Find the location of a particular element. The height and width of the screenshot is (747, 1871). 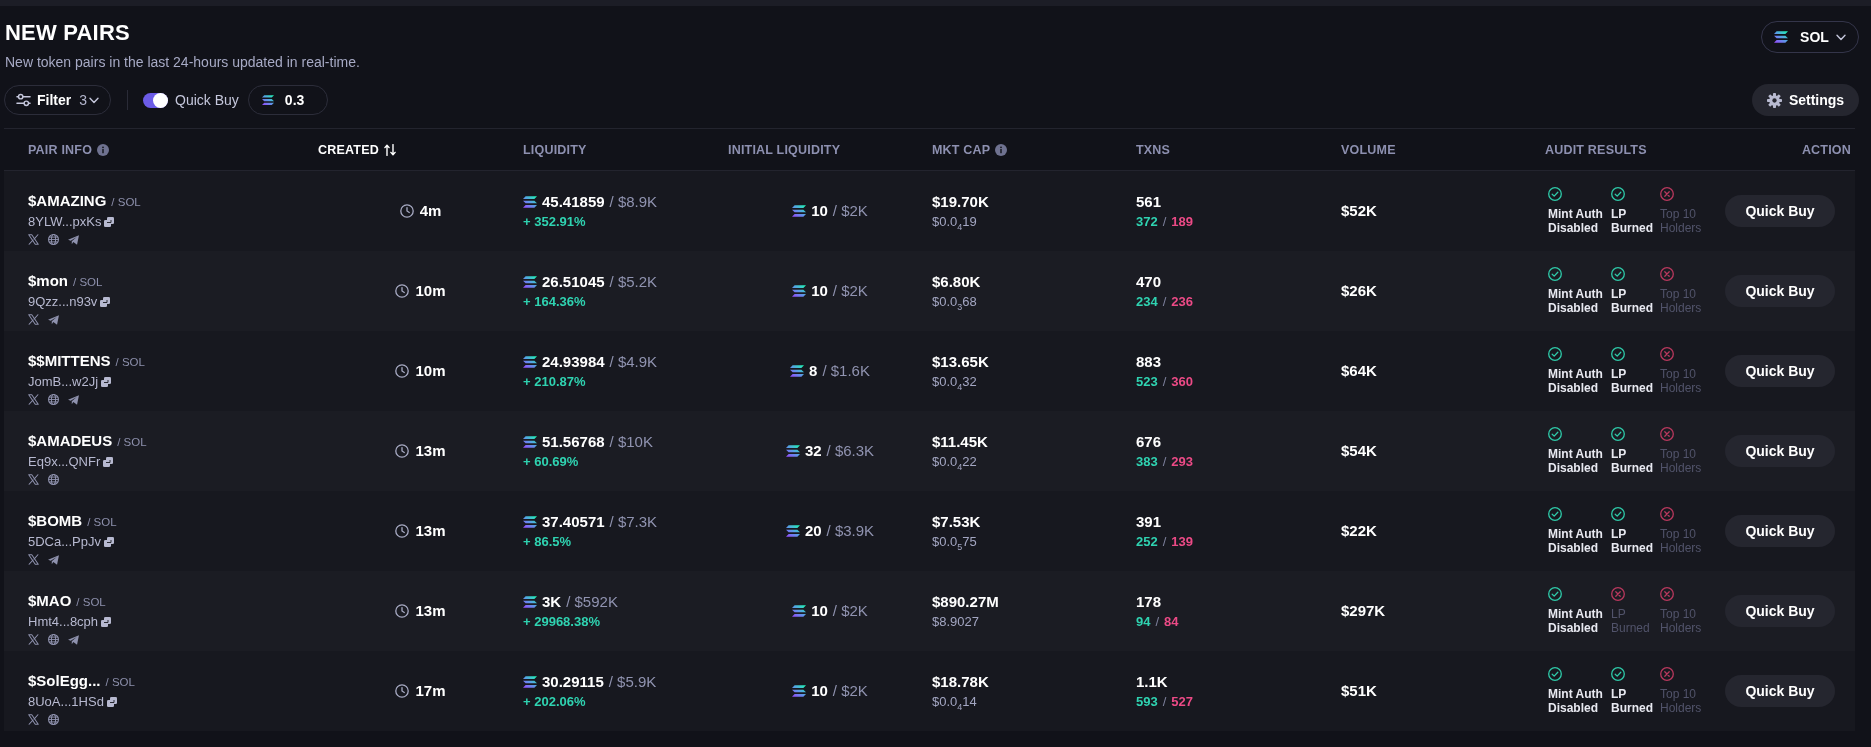

token-address: JomB...w2Jj is located at coordinates (63, 382).